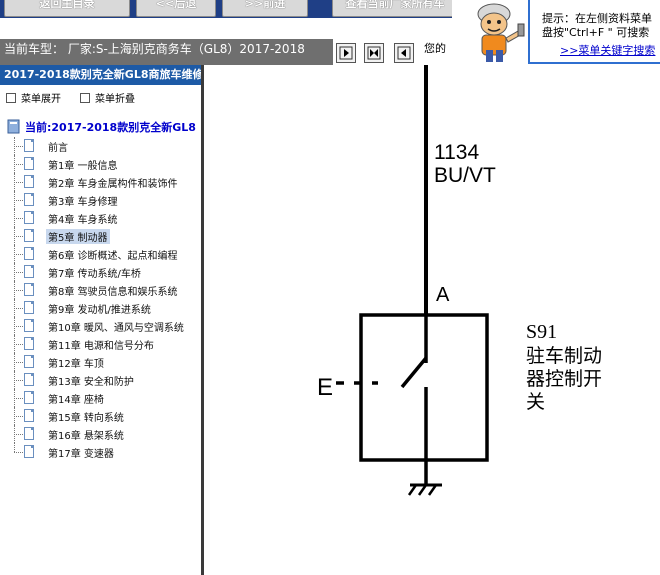 This screenshot has height=575, width=660. I want to click on tree-item-label: 第4章 车身系统, so click(83, 220).